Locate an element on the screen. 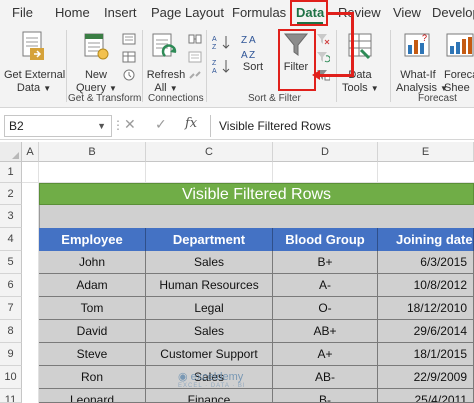 This screenshot has width=474, height=403. group-get-transform-label: Get & Transform is located at coordinates (105, 98).